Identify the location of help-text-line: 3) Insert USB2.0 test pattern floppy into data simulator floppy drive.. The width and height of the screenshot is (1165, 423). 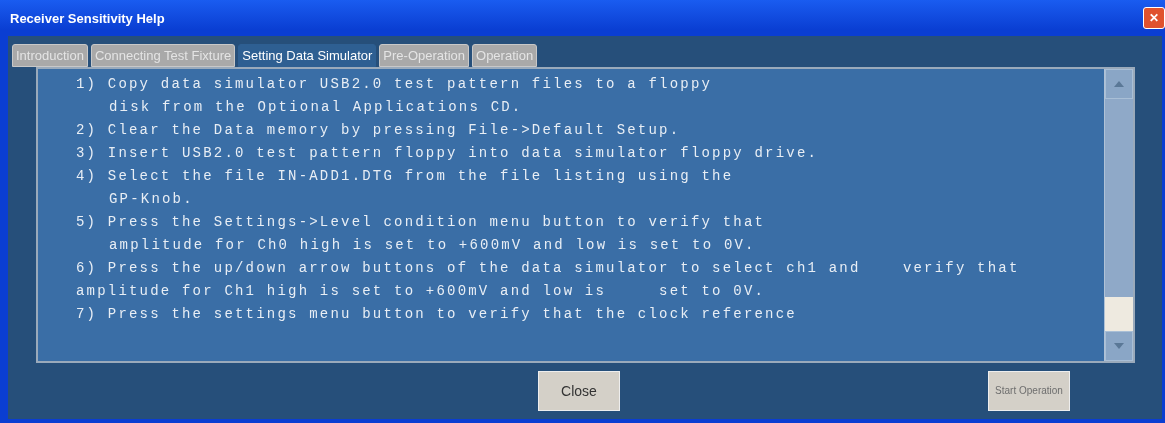
(448, 153).